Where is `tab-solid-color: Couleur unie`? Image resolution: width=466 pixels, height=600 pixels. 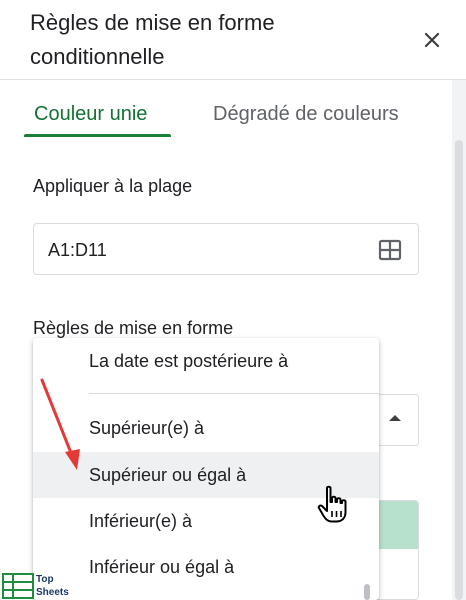
tab-solid-color: Couleur unie is located at coordinates (90, 114).